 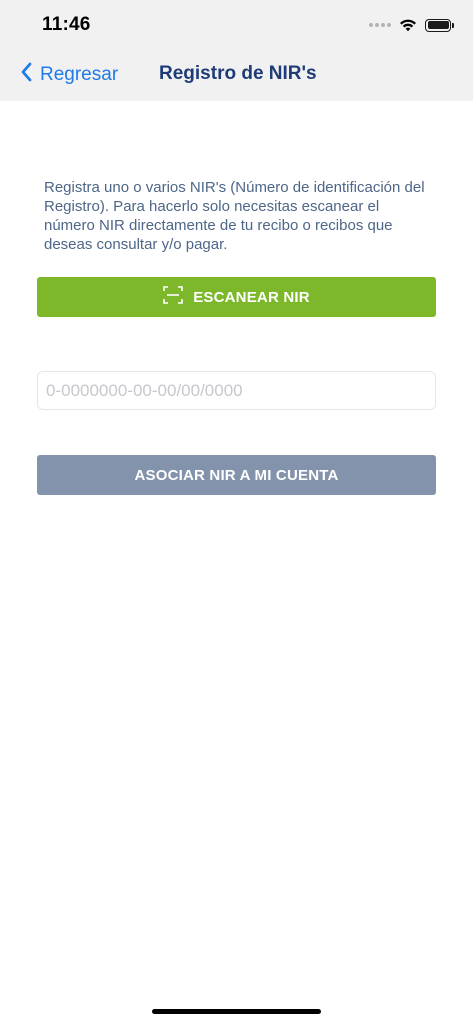 I want to click on associate-nir-button: ASOCIAR NIR A MI CUENTA, so click(x=236, y=475).